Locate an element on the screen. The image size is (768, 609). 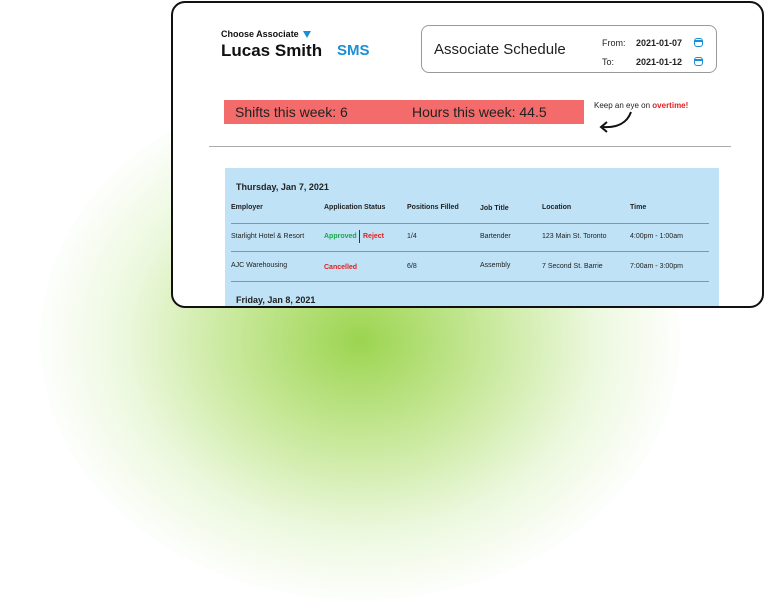
hint-highlight: overtime is located at coordinates (669, 105).